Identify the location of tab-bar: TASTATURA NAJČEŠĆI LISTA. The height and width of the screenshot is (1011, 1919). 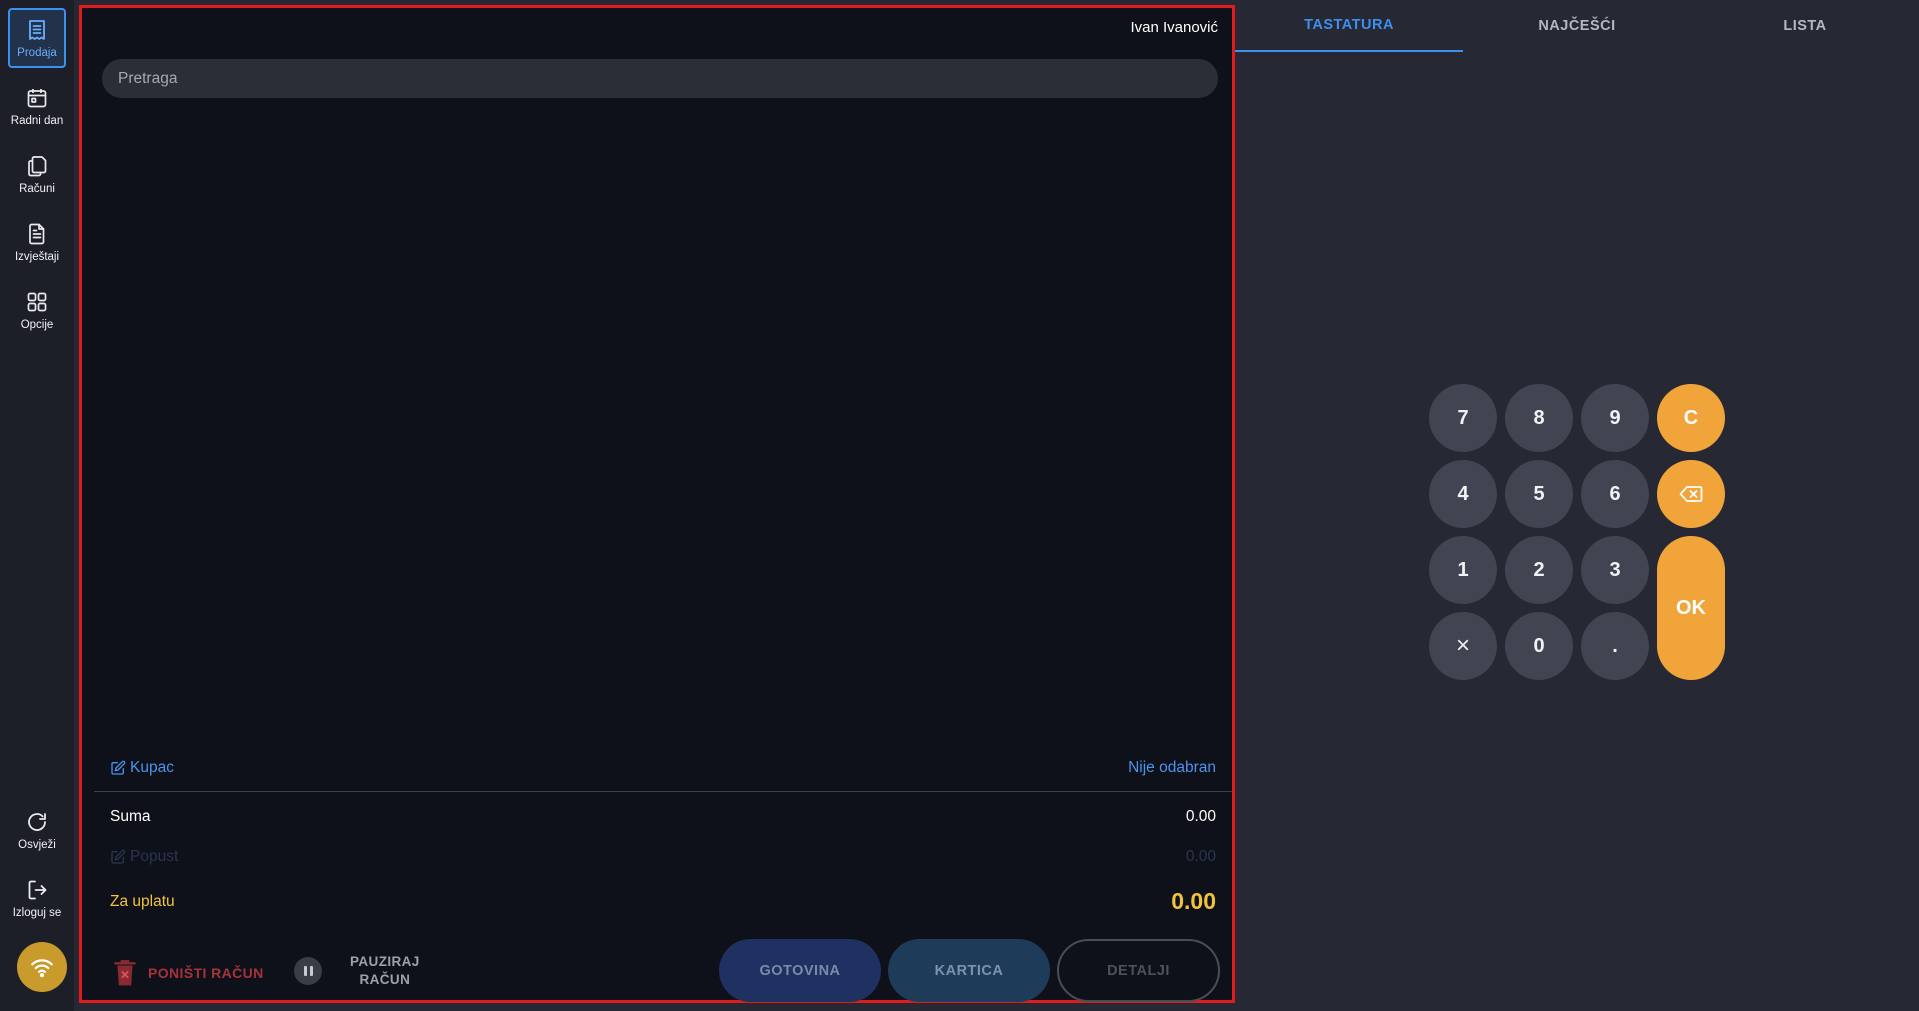
(1577, 26).